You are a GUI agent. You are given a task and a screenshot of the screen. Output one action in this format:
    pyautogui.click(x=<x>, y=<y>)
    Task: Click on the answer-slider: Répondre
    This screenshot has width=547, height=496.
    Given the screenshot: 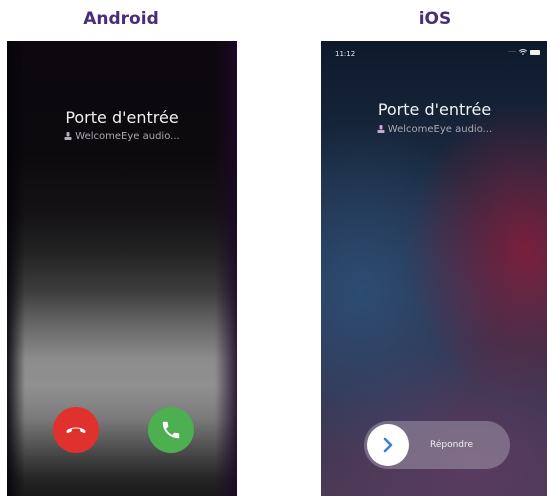 What is the action you would take?
    pyautogui.click(x=437, y=445)
    